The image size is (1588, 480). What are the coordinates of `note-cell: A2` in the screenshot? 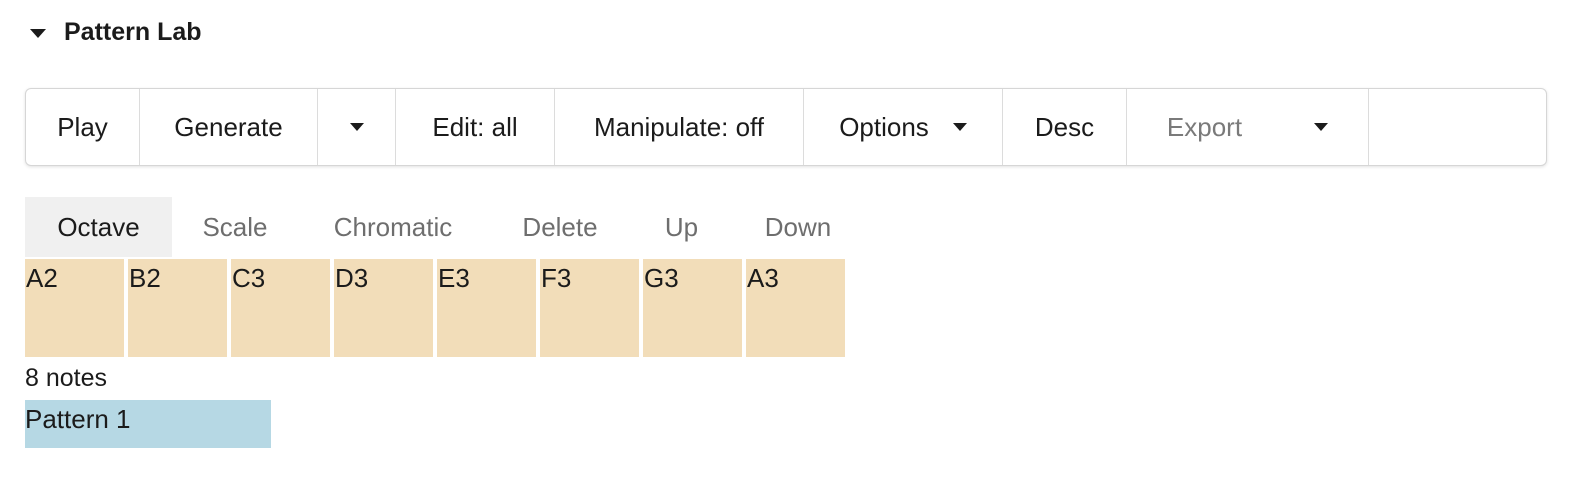 It's located at (74, 308).